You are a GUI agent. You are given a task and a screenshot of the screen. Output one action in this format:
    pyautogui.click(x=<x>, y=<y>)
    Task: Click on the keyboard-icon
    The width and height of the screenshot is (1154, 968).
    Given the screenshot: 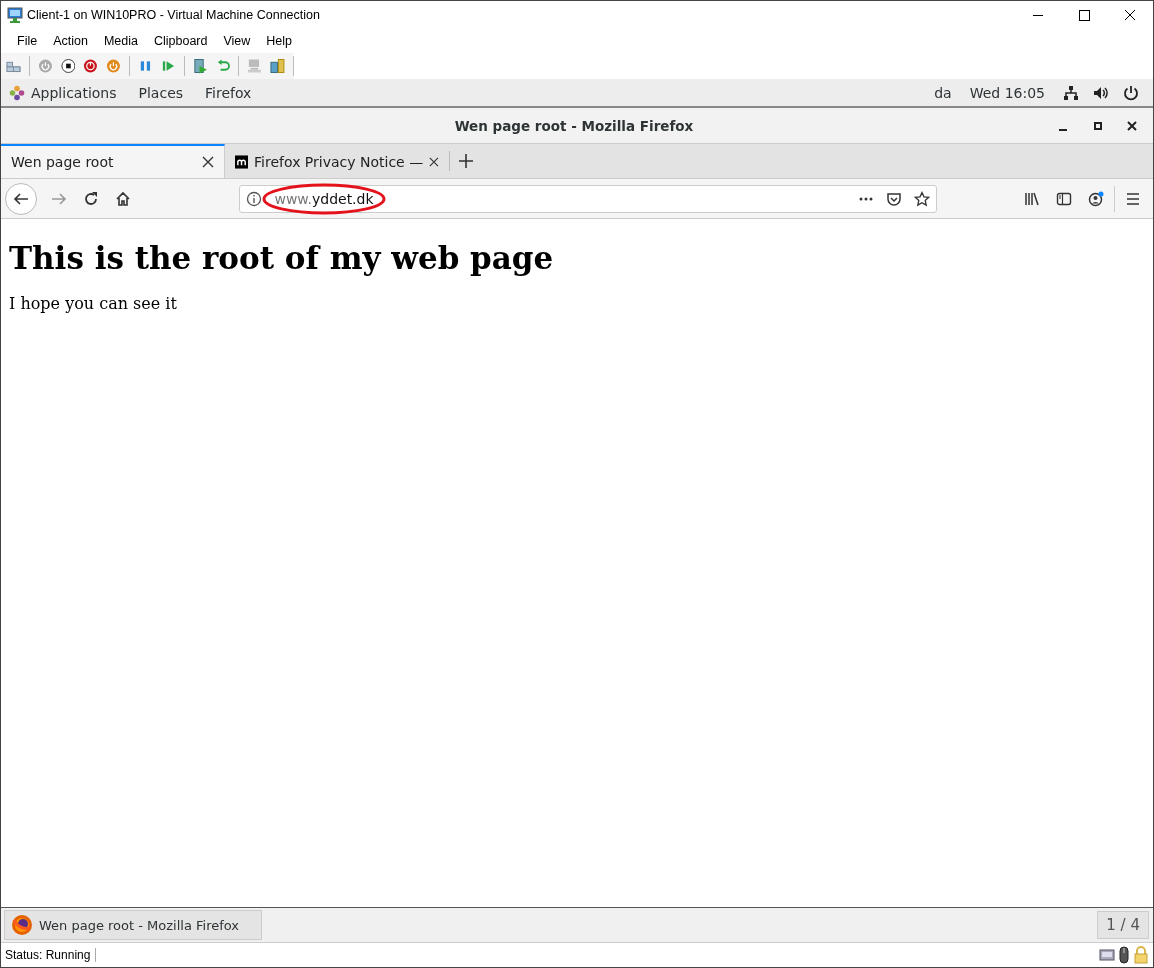 What is the action you would take?
    pyautogui.click(x=1107, y=955)
    